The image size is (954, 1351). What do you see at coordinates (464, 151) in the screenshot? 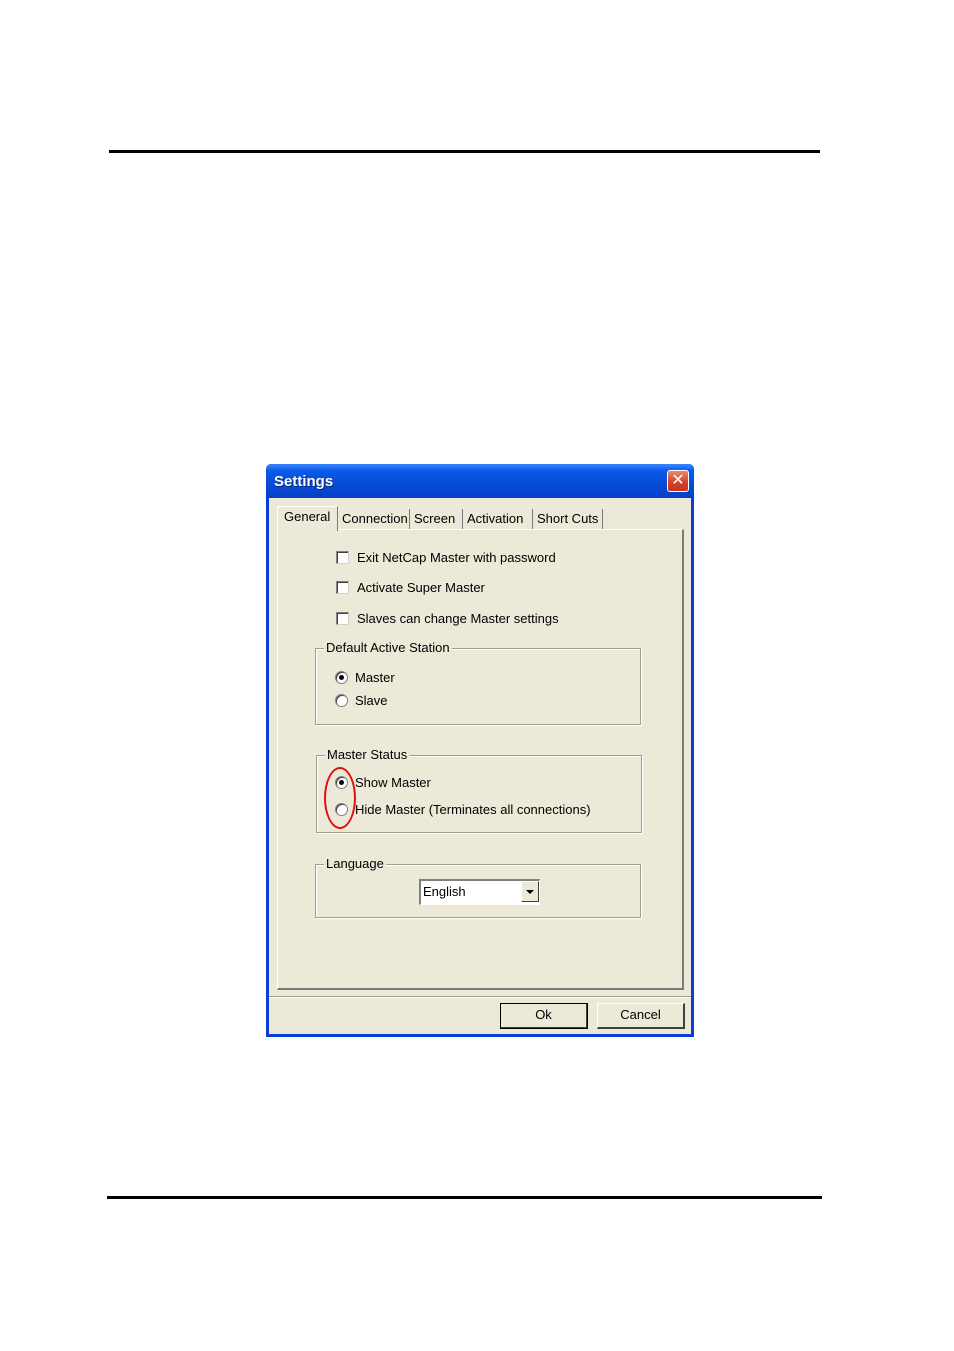
I see `page-top-rule` at bounding box center [464, 151].